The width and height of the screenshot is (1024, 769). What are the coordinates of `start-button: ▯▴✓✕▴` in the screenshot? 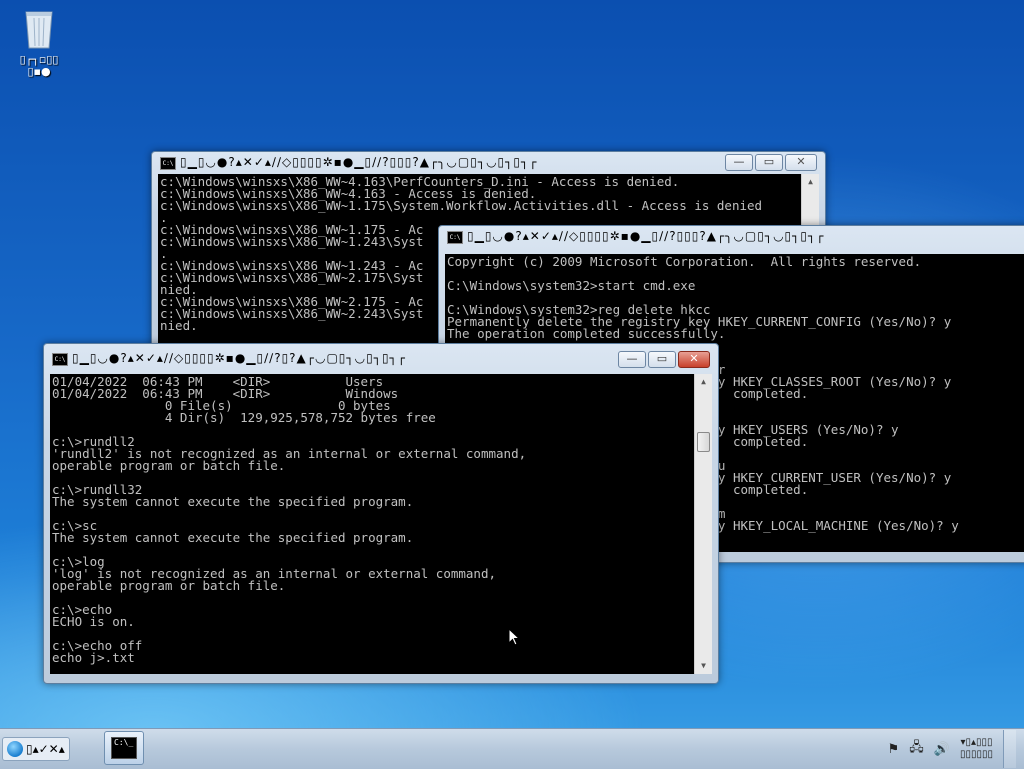 It's located at (36, 749).